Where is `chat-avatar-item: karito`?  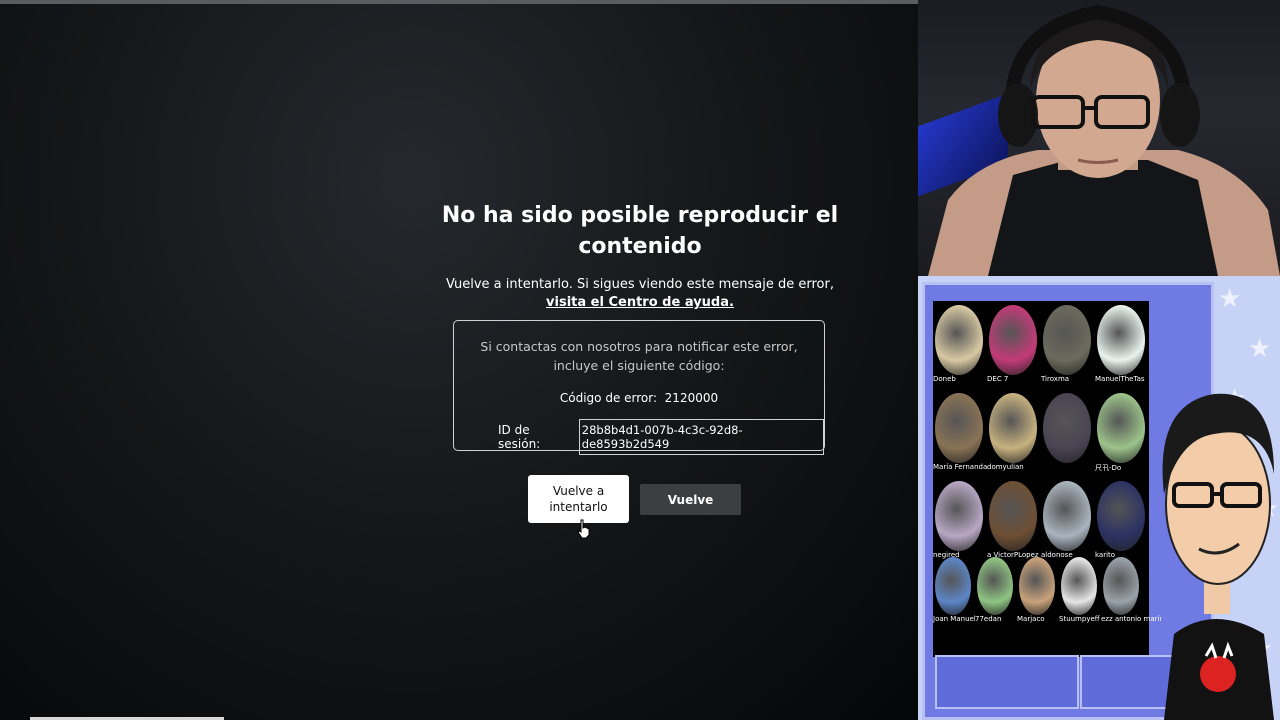
chat-avatar-item: karito is located at coordinates (1122, 521).